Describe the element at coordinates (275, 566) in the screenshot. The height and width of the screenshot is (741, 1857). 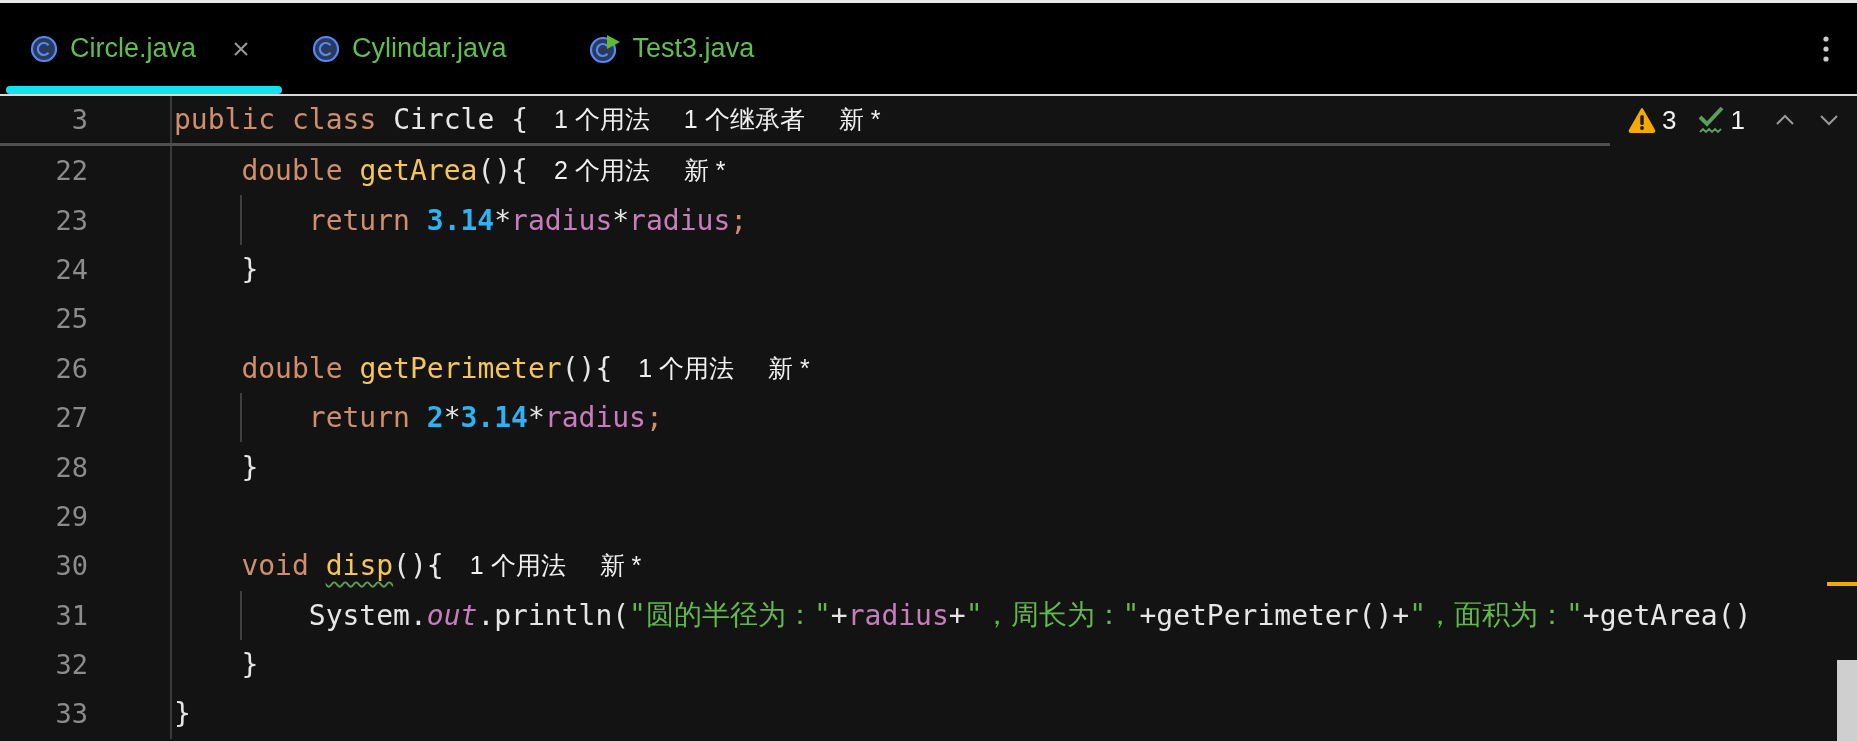
I see `keyword: void` at that location.